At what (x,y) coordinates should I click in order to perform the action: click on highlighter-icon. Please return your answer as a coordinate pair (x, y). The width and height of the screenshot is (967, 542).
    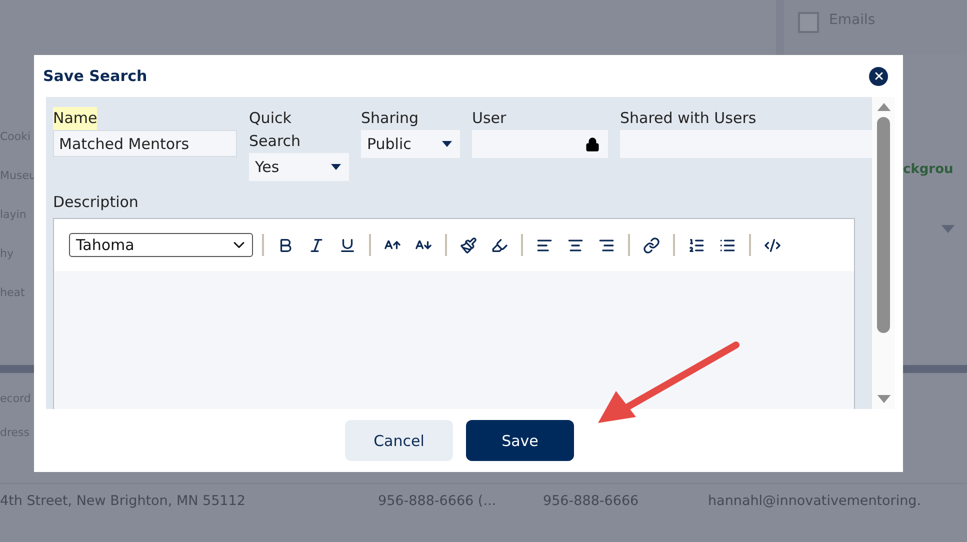
    Looking at the image, I should click on (499, 245).